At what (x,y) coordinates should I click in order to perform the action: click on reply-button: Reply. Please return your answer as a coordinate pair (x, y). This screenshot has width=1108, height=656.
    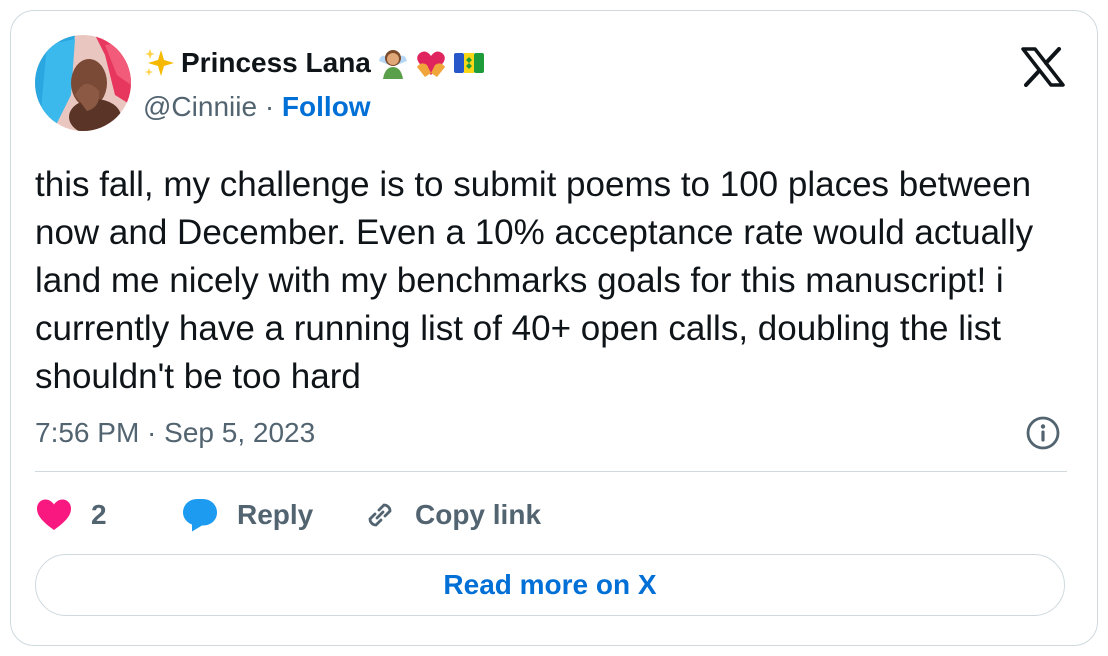
    Looking at the image, I should click on (247, 515).